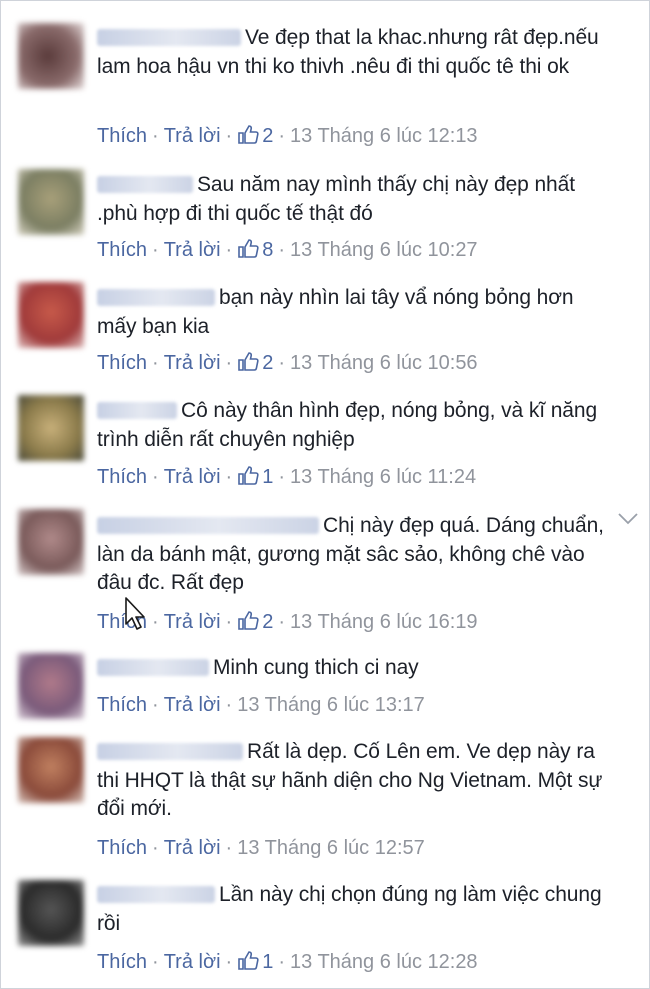 Image resolution: width=650 pixels, height=989 pixels. I want to click on like-count: 8, so click(255, 250).